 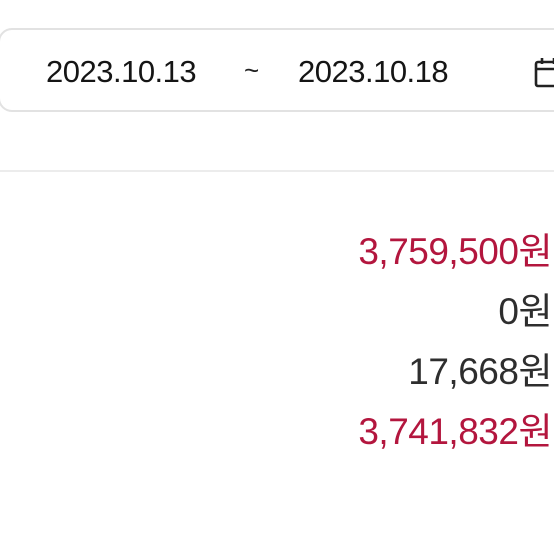 What do you see at coordinates (455, 431) in the screenshot?
I see `amount-net-total: 3,741,832원` at bounding box center [455, 431].